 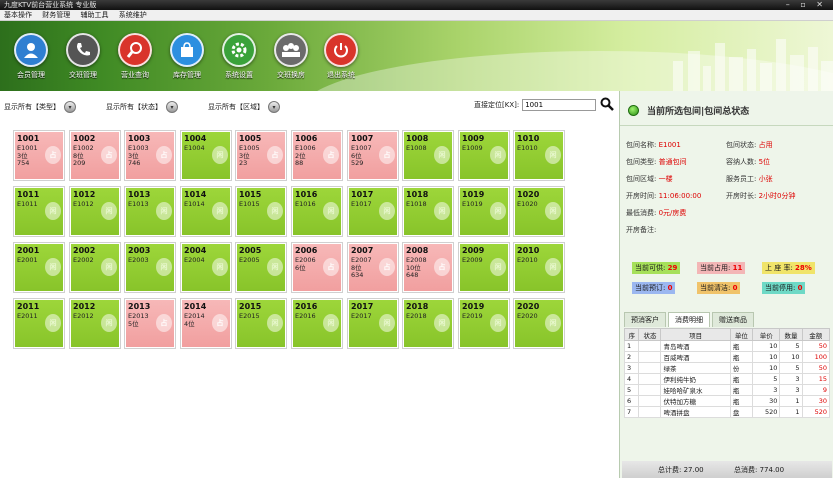 What do you see at coordinates (726, 390) in the screenshot?
I see `table-row: 5 娃哈哈矿泉水瓶 3 3 9` at bounding box center [726, 390].